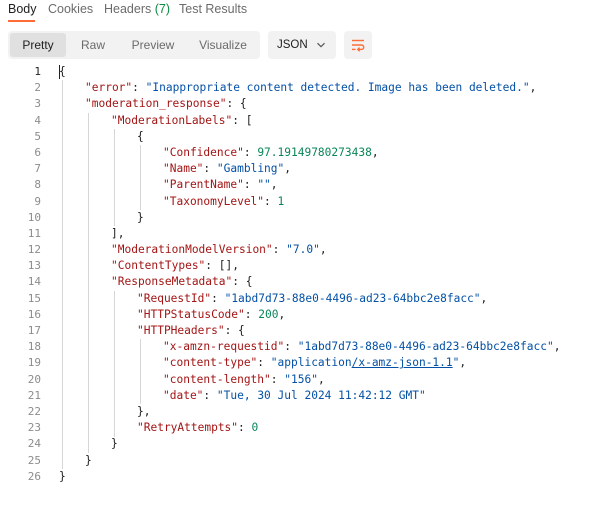  Describe the element at coordinates (223, 202) in the screenshot. I see `code-text: "TaxonomyLevel": 1` at that location.